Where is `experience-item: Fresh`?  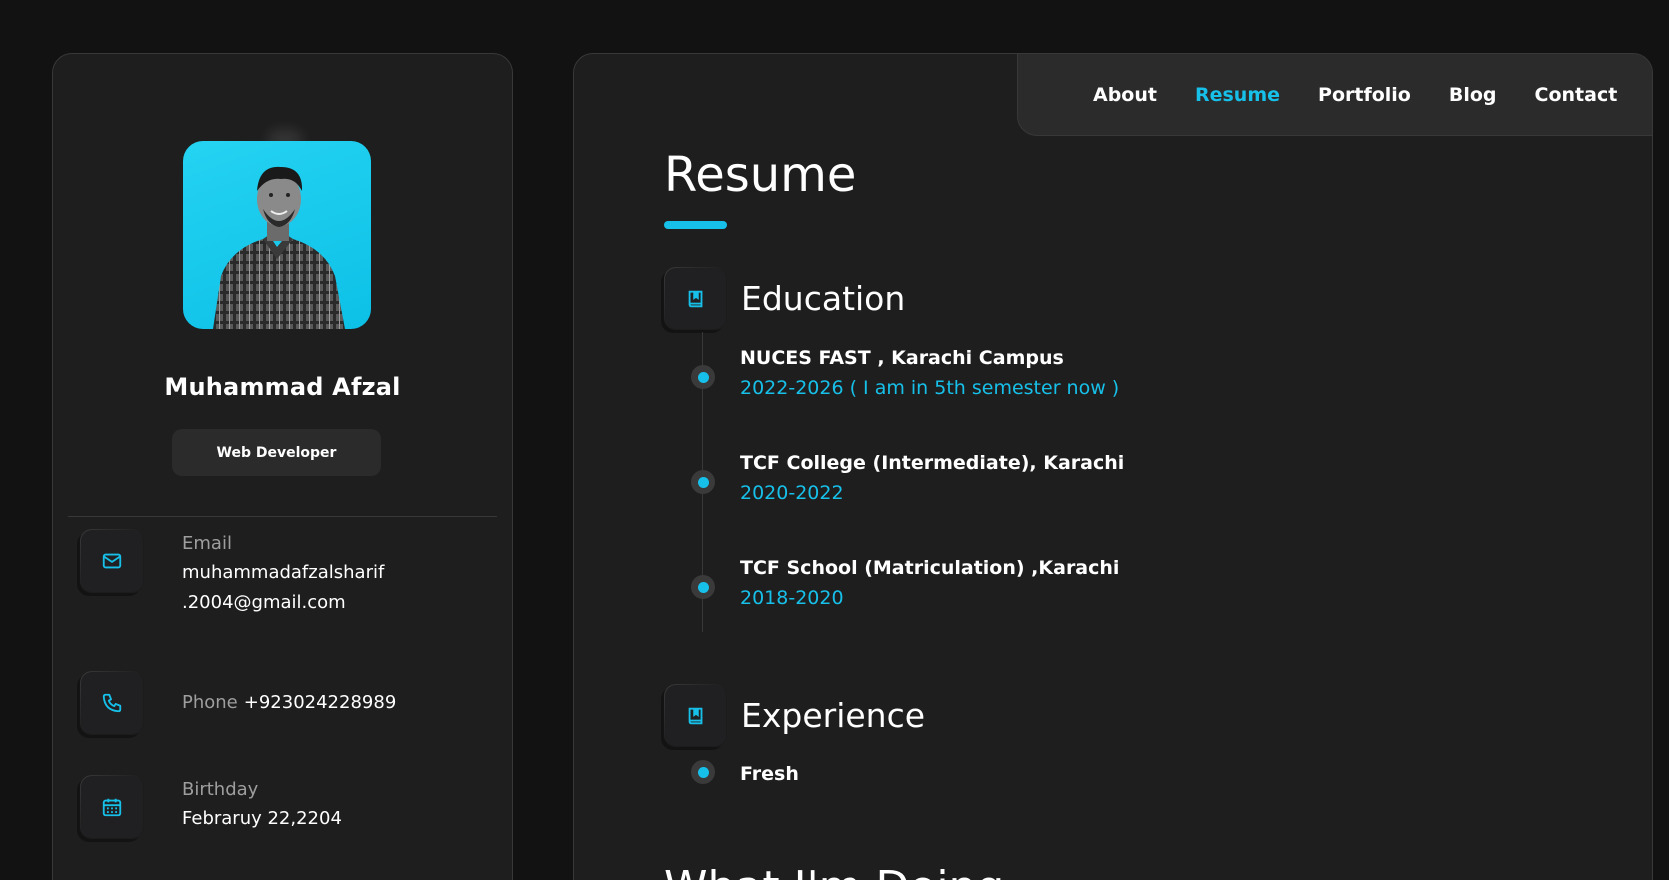
experience-item: Fresh is located at coordinates (769, 774).